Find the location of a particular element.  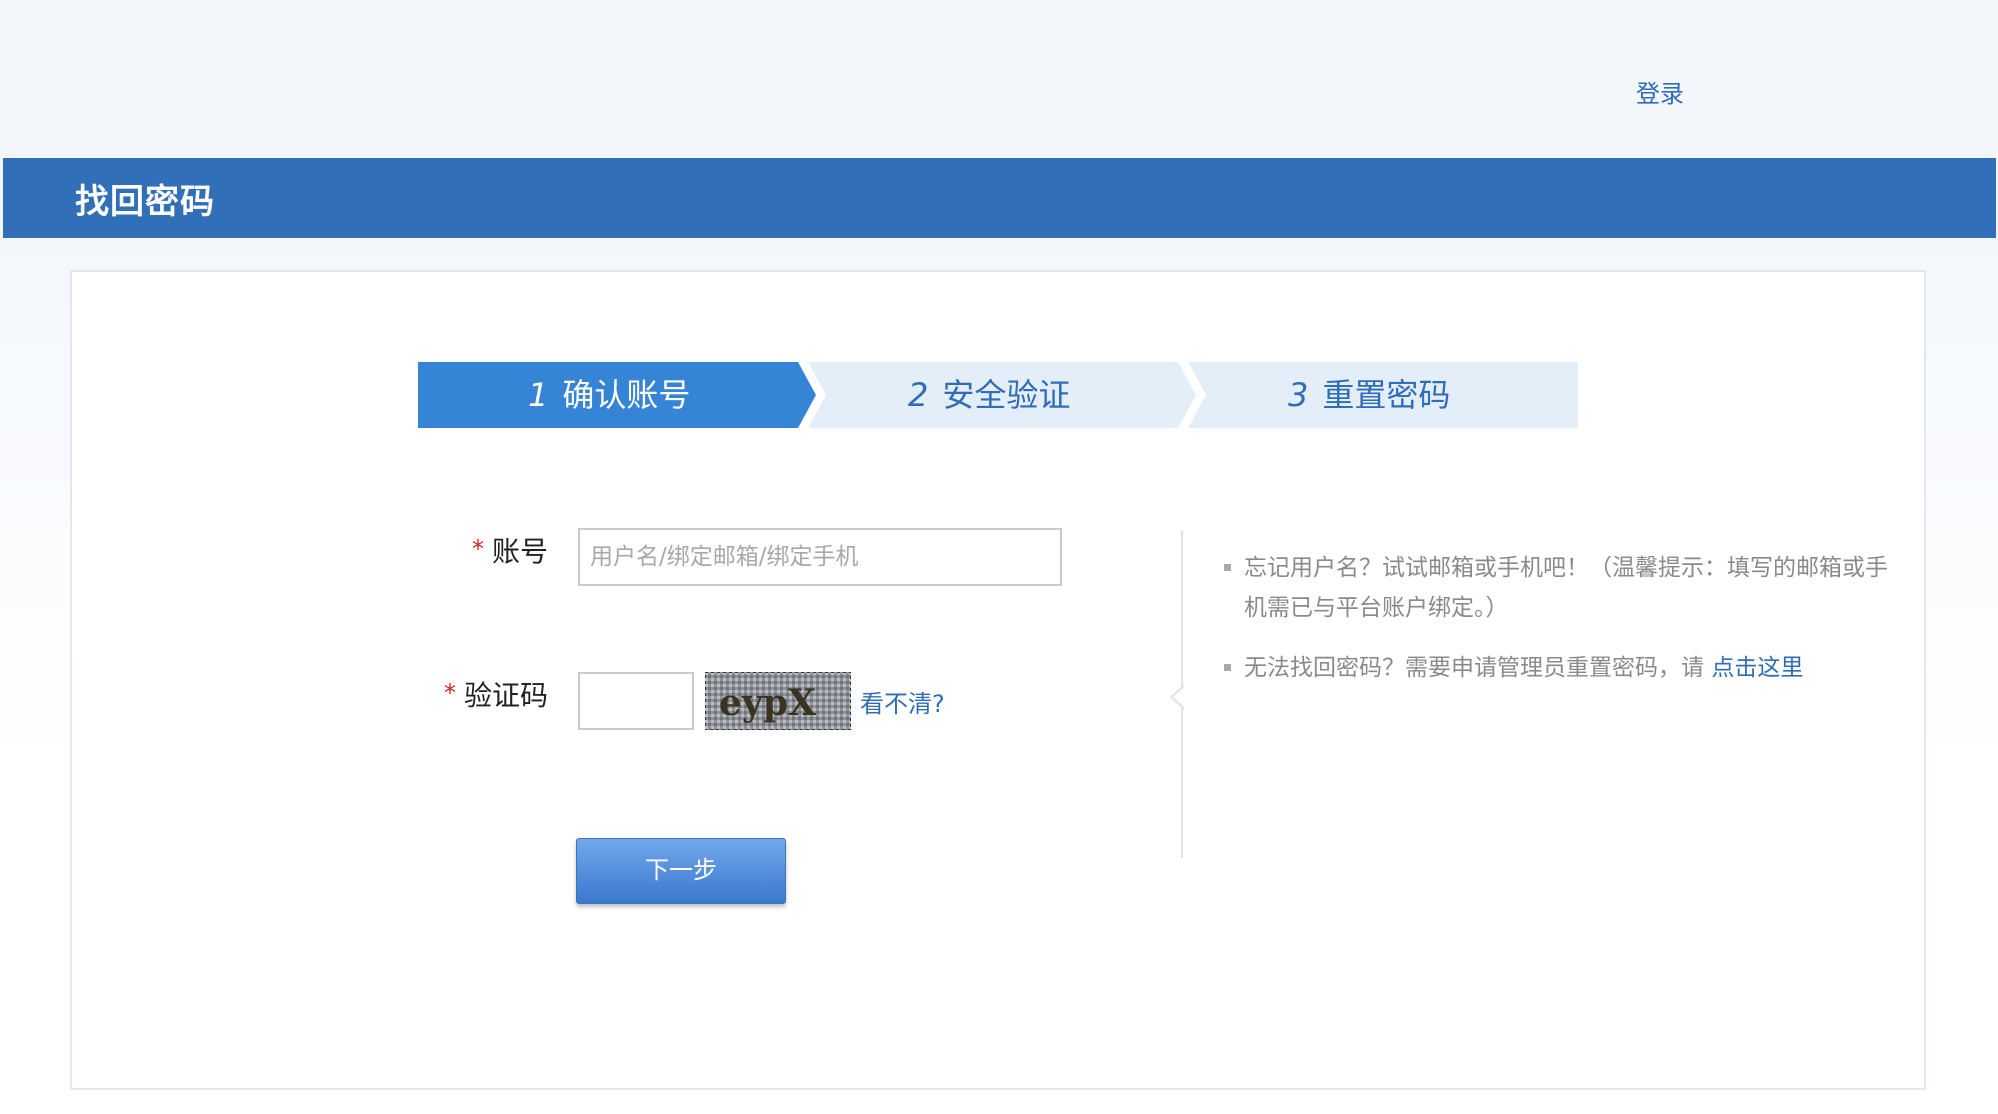

account-label: 账号 is located at coordinates (519, 551).